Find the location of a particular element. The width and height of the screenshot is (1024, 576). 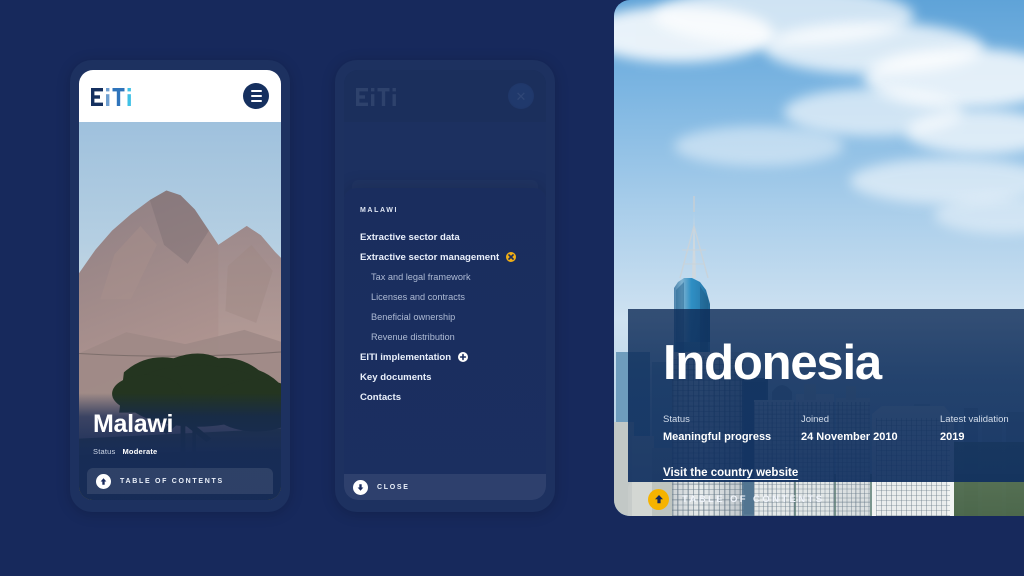

menu-item-extractive-sector-management: Extractive sector management is located at coordinates (453, 257).